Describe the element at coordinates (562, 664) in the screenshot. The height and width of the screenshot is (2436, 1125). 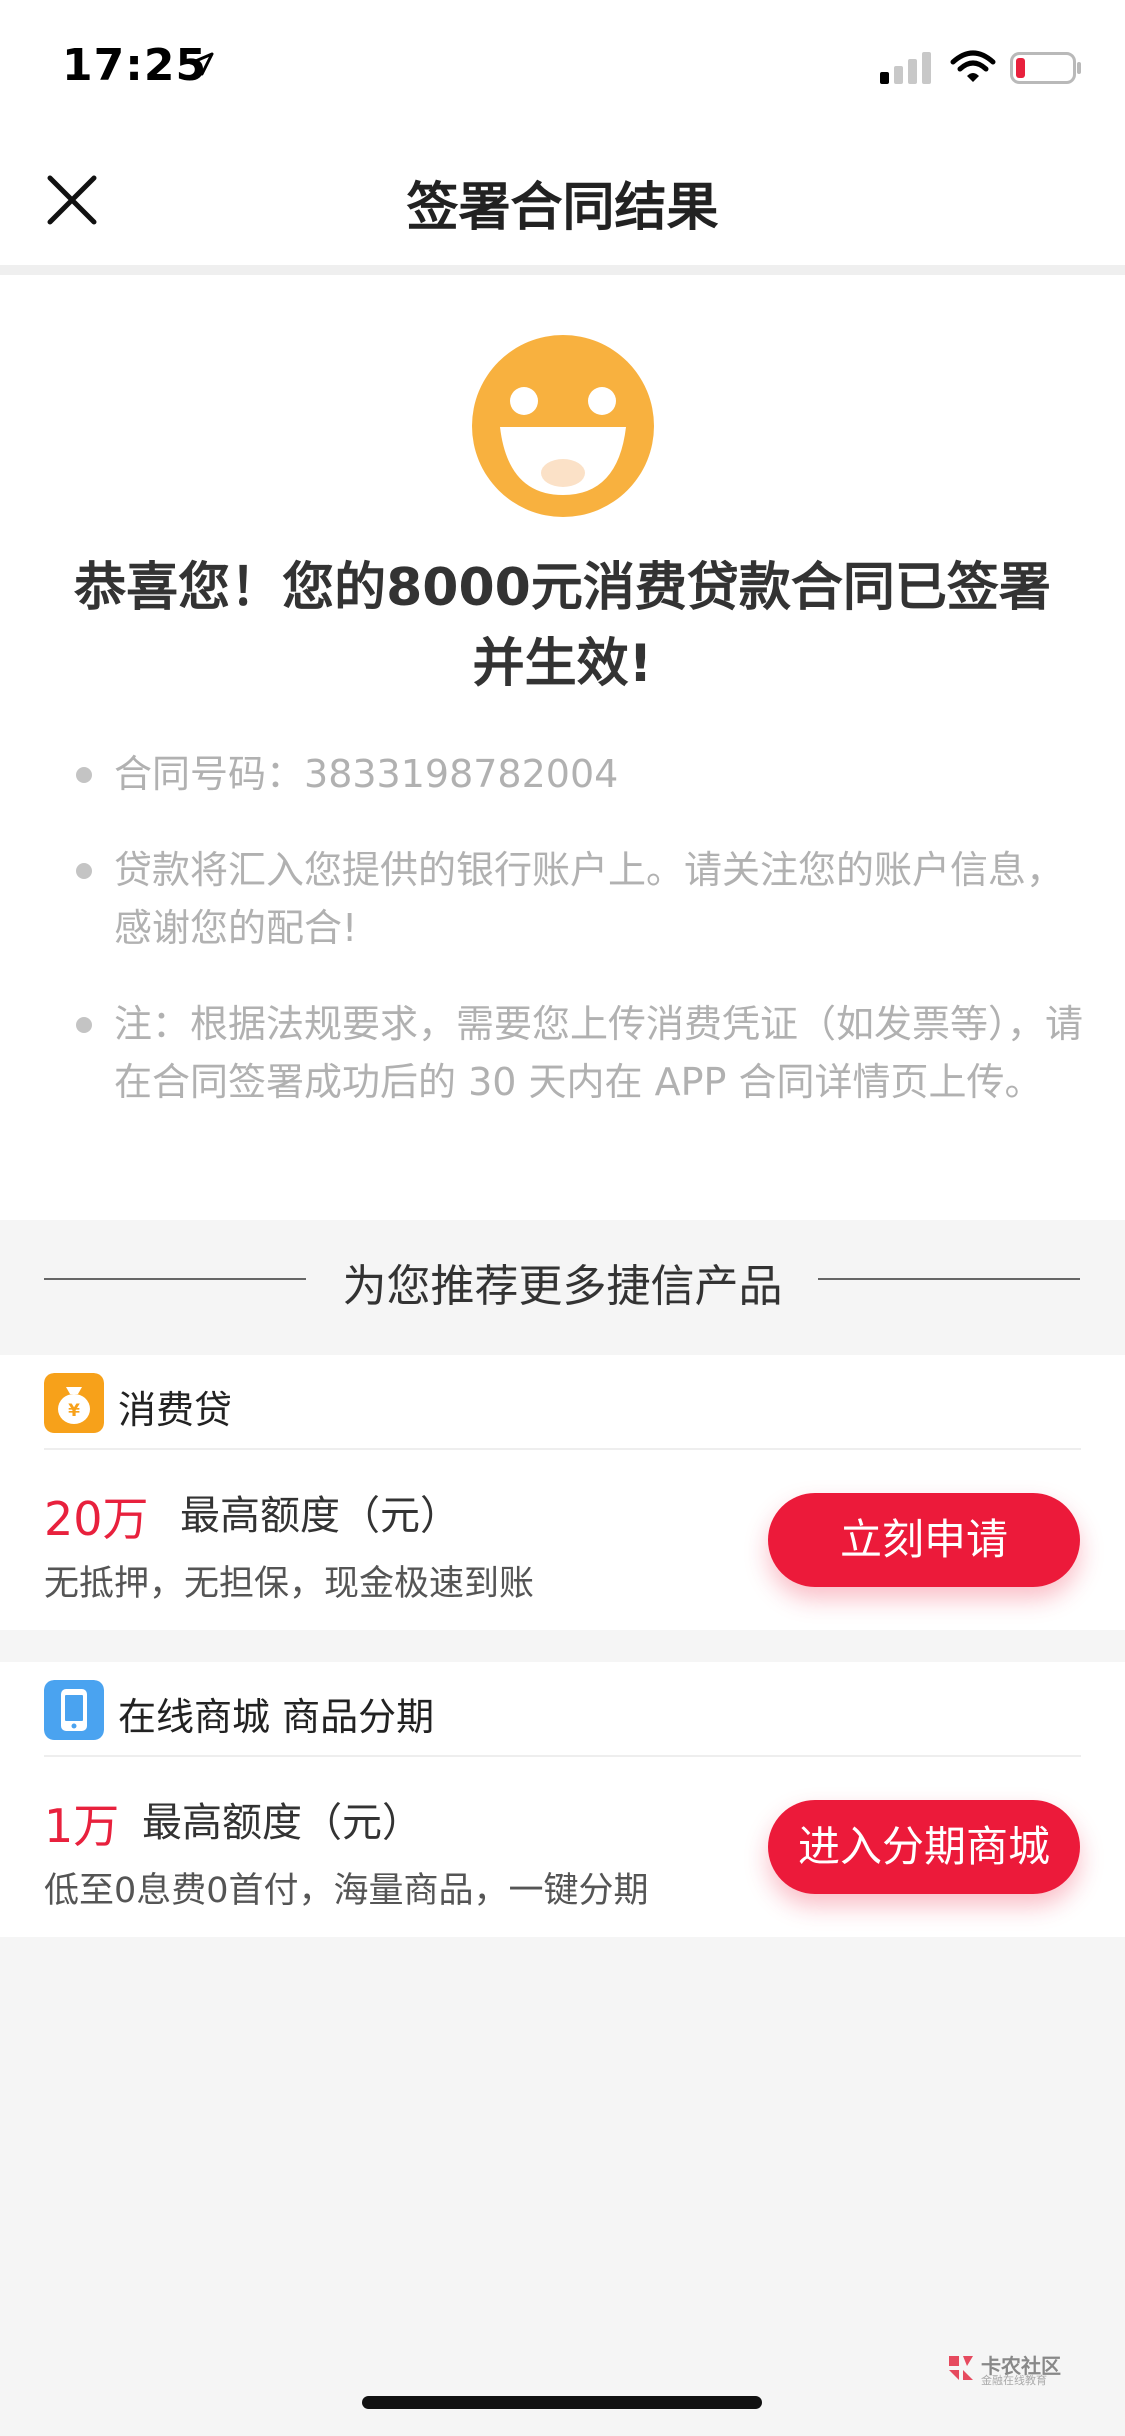
I see `headline-line-2: 并生效!` at that location.